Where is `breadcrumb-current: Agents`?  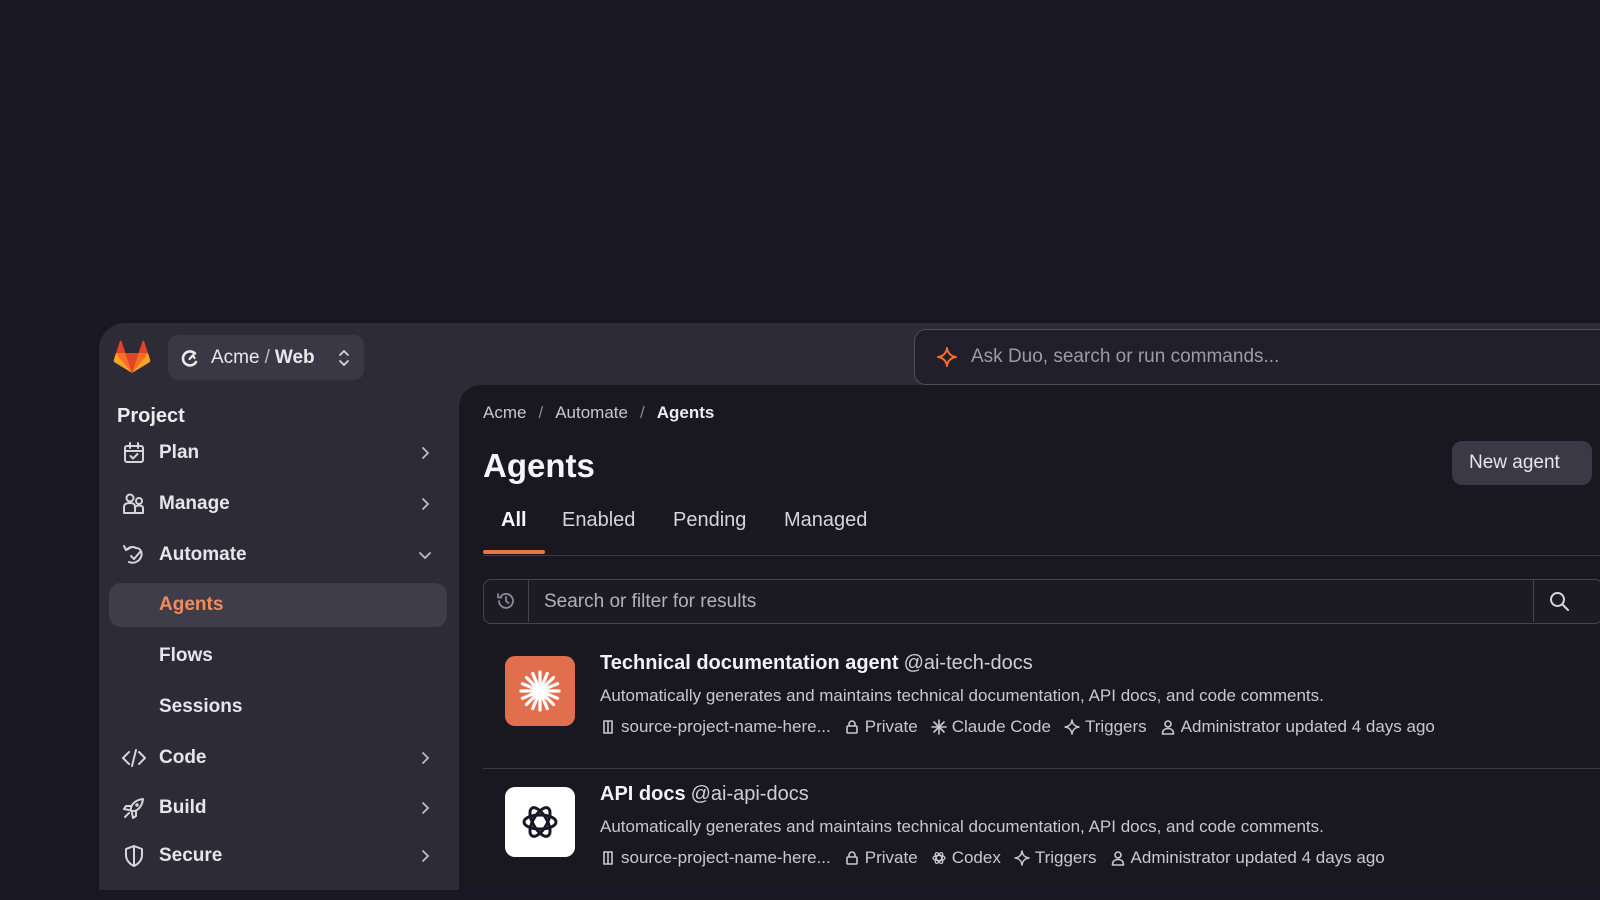 breadcrumb-current: Agents is located at coordinates (685, 412).